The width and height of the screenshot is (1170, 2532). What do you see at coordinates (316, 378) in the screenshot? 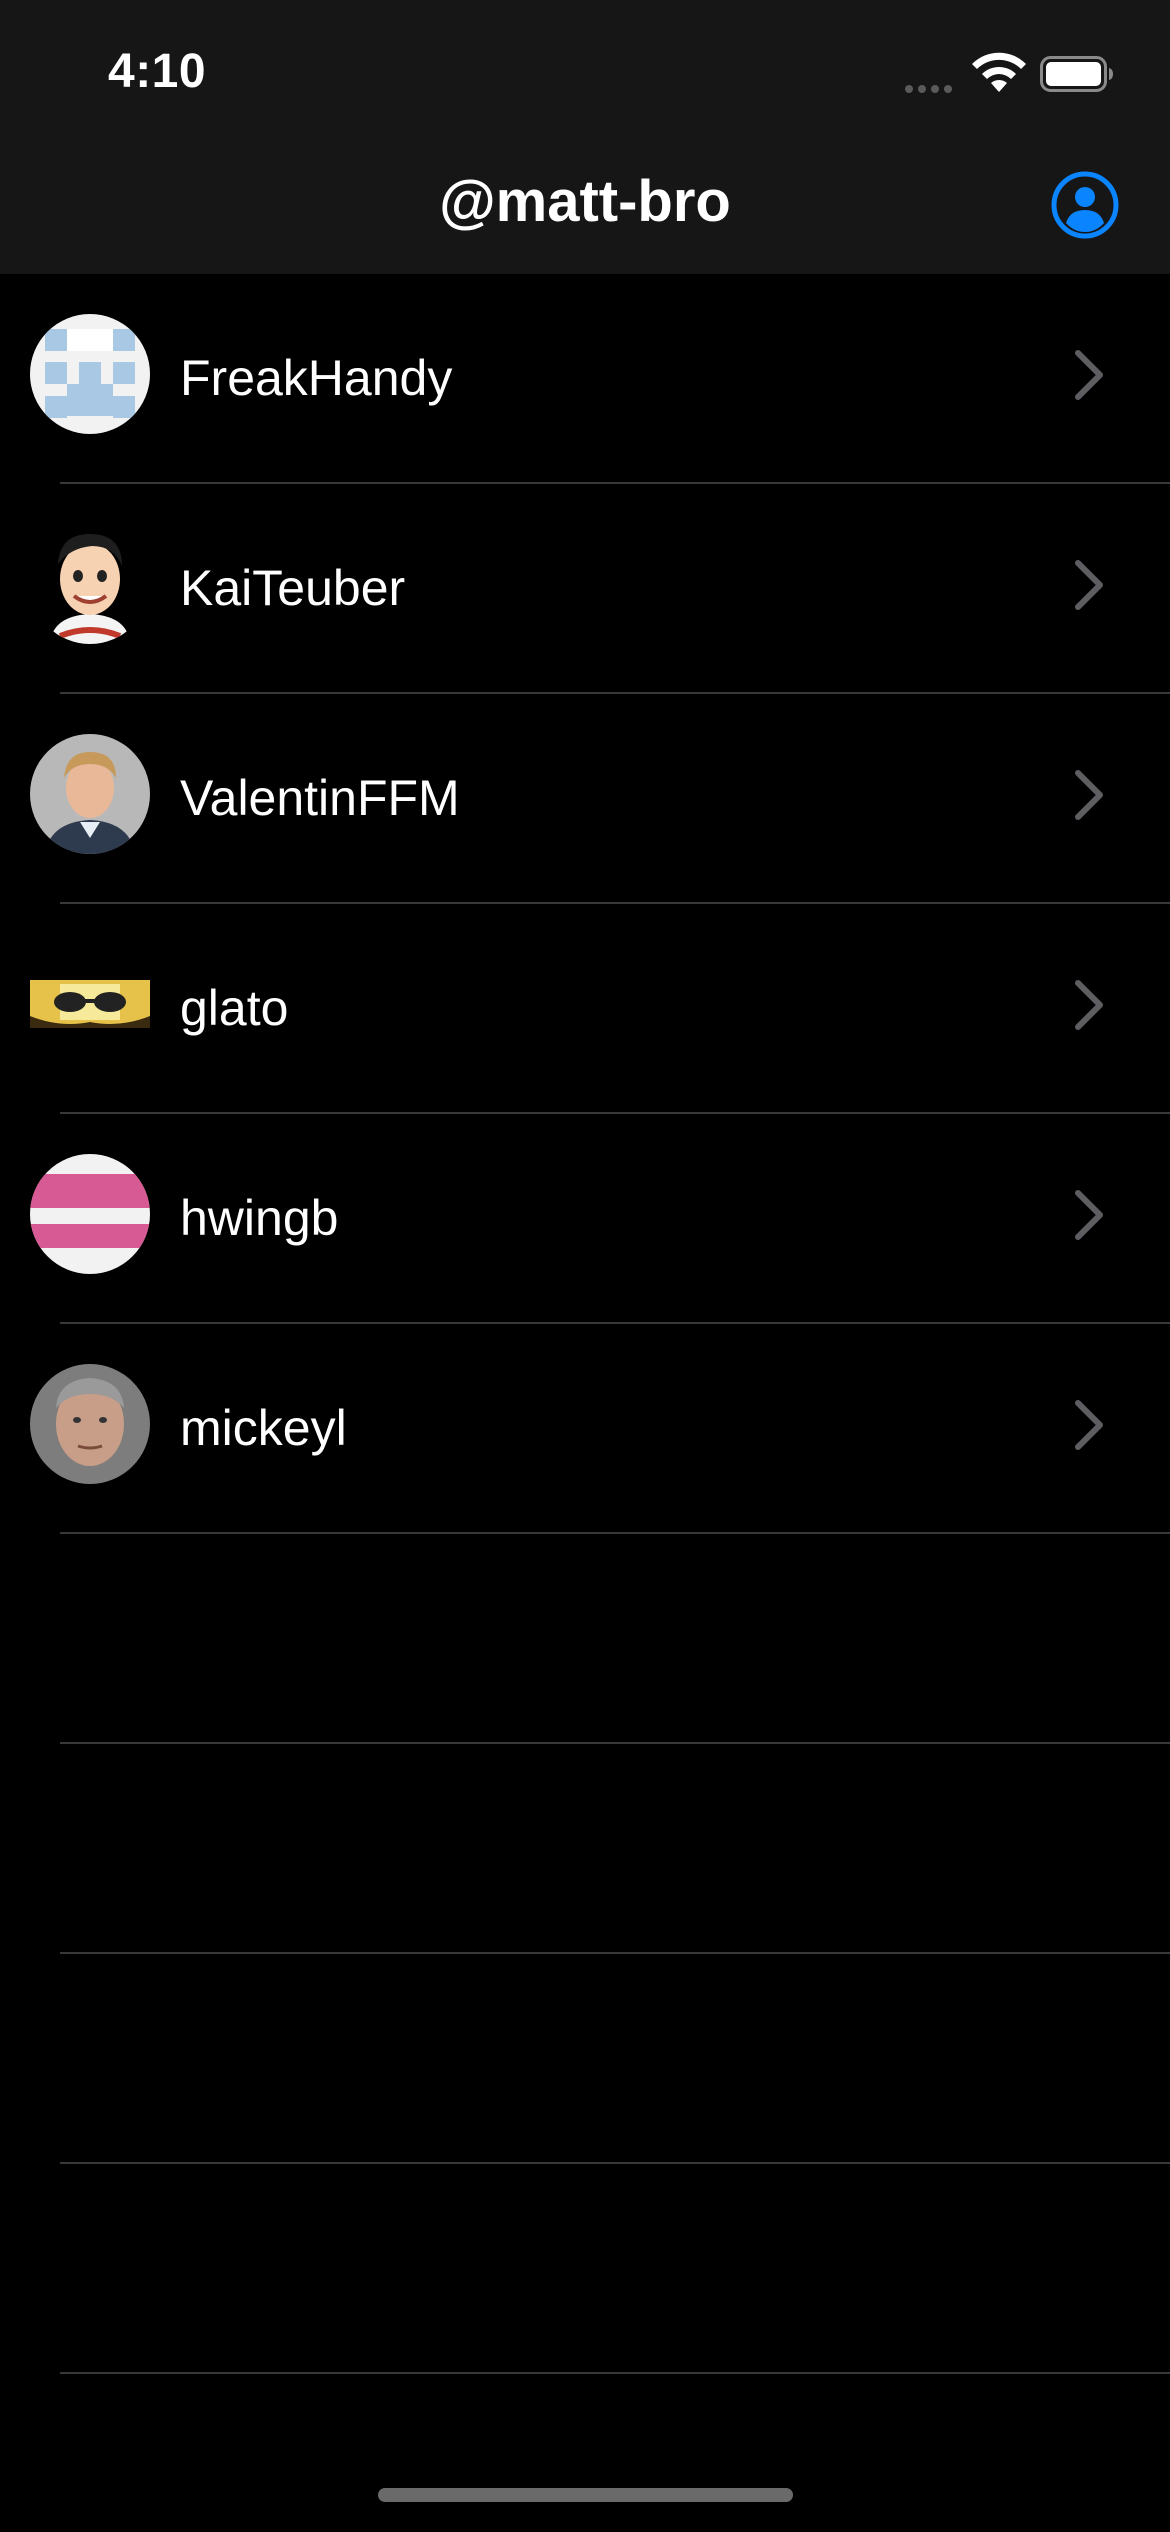
I see `username: FreakHandy` at bounding box center [316, 378].